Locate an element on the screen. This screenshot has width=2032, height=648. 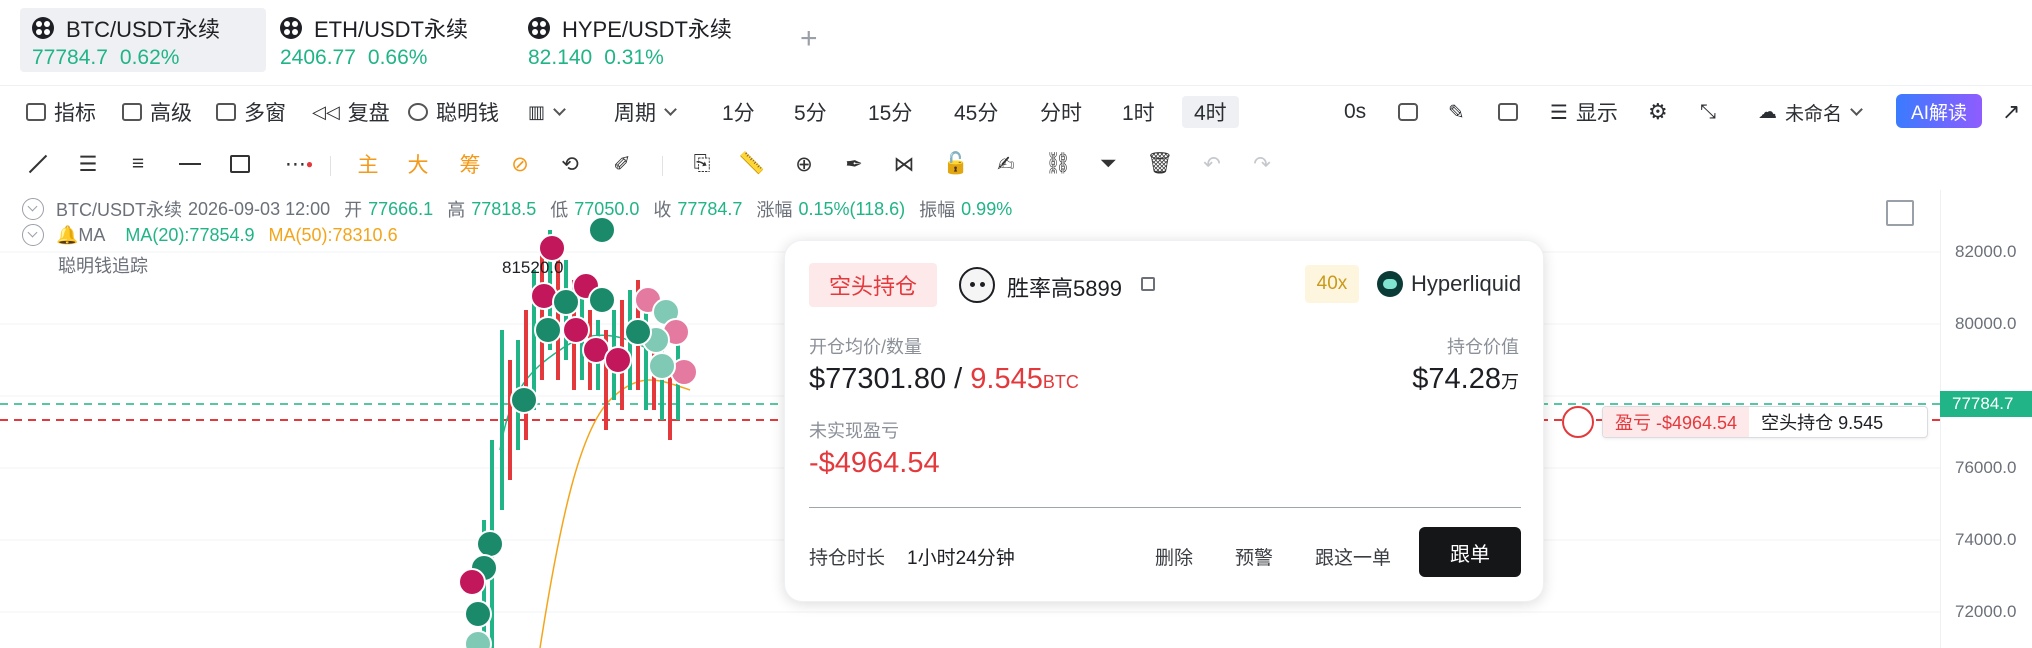
candles-icon: ▥ is located at coordinates (537, 111).